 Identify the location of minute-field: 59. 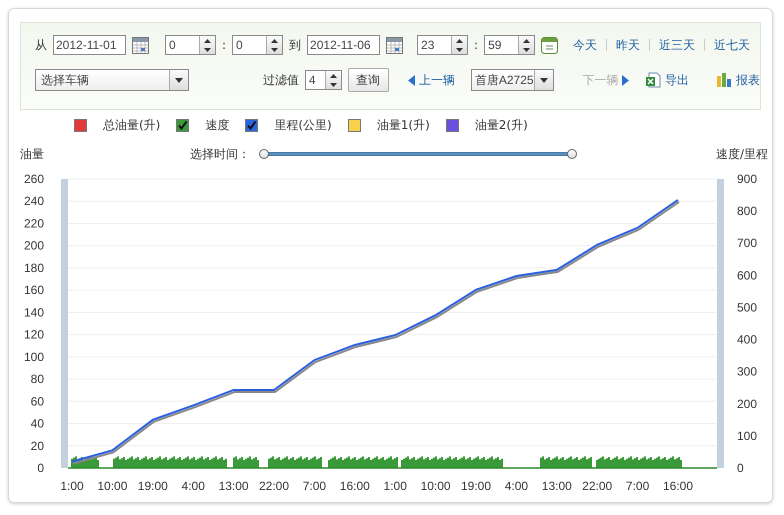
(510, 45).